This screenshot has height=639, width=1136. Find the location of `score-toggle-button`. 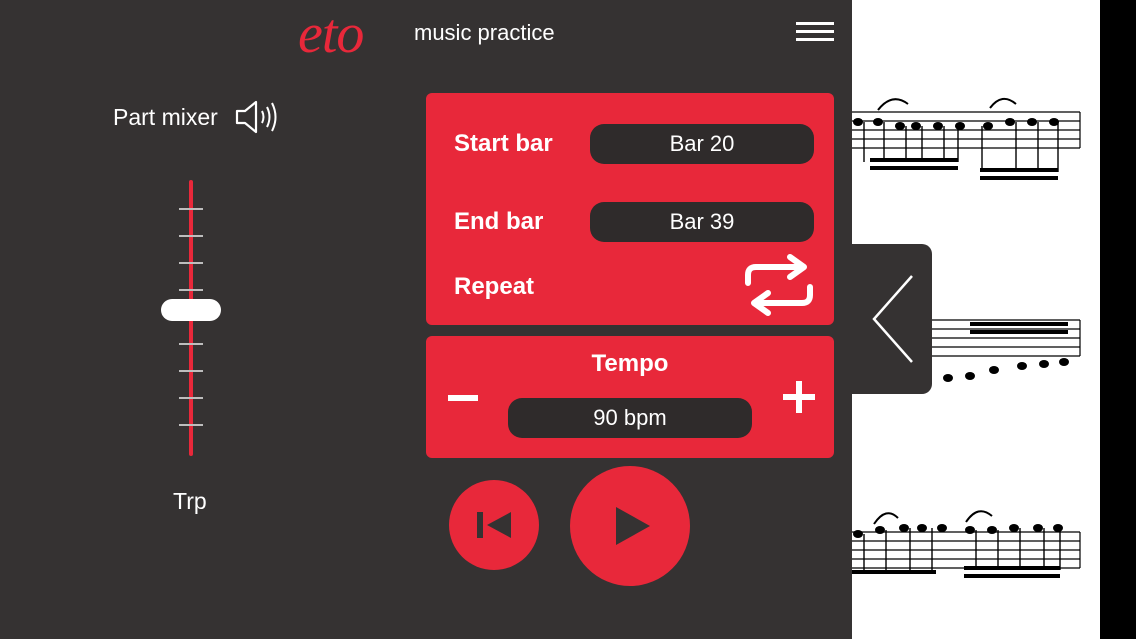

score-toggle-button is located at coordinates (892, 319).